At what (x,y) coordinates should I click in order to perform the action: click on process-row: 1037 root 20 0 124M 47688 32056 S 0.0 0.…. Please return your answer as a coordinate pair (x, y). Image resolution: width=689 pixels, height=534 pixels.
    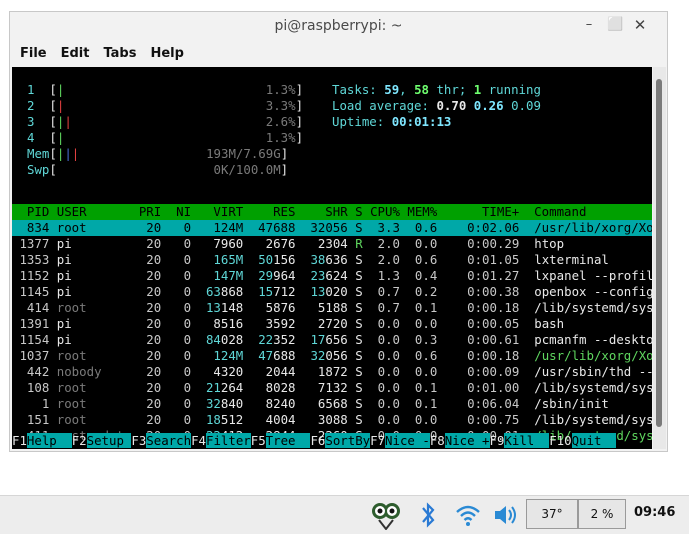
    Looking at the image, I should click on (332, 356).